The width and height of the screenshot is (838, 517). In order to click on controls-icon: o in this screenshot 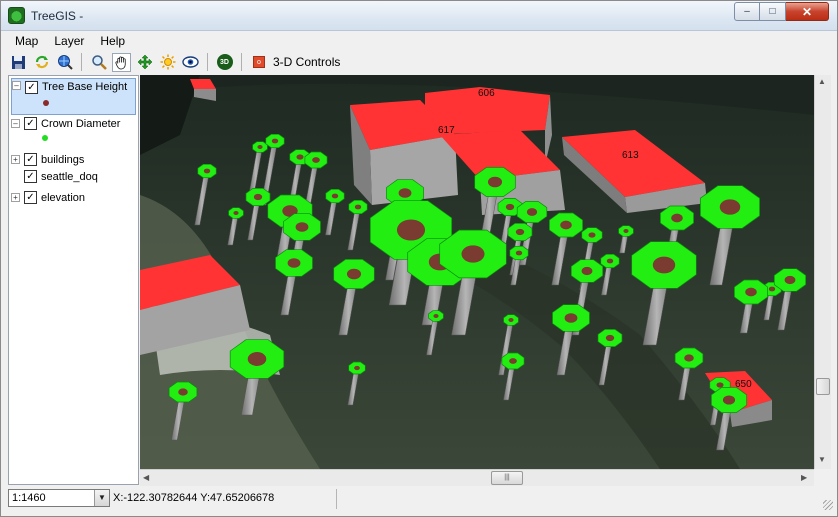, I will do `click(259, 62)`.